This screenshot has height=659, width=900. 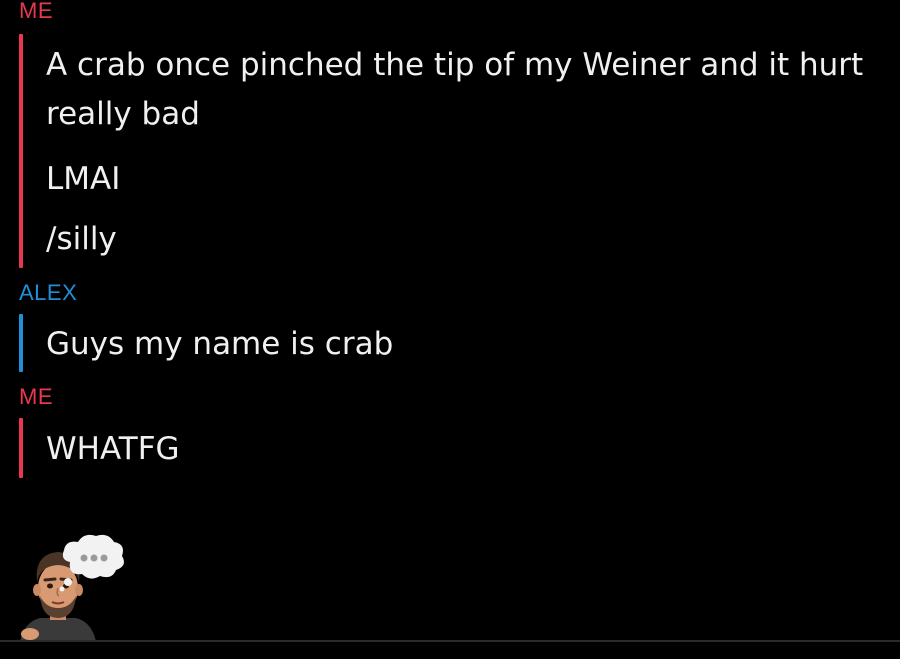 What do you see at coordinates (466, 449) in the screenshot?
I see `message-text: WHATFG` at bounding box center [466, 449].